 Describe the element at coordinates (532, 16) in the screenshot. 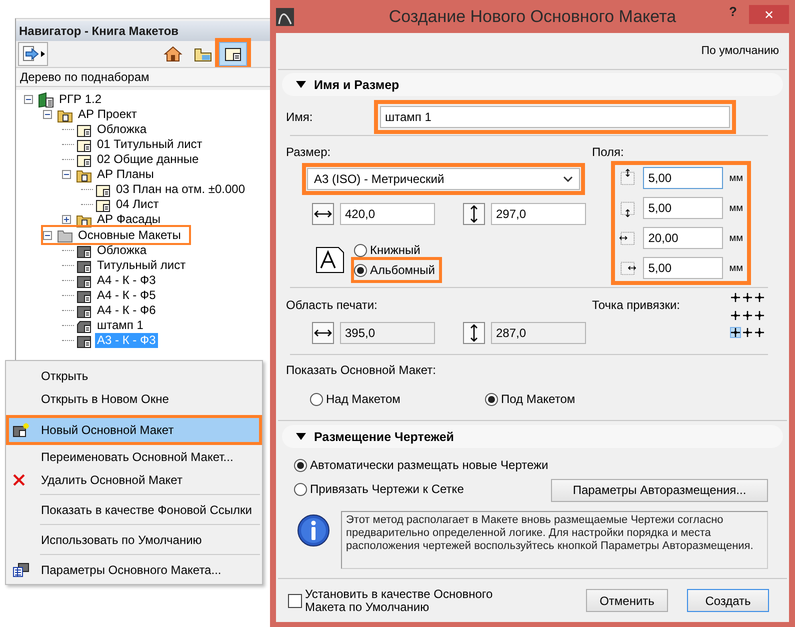

I see `window-title: Создание Нового Основного Макета` at that location.